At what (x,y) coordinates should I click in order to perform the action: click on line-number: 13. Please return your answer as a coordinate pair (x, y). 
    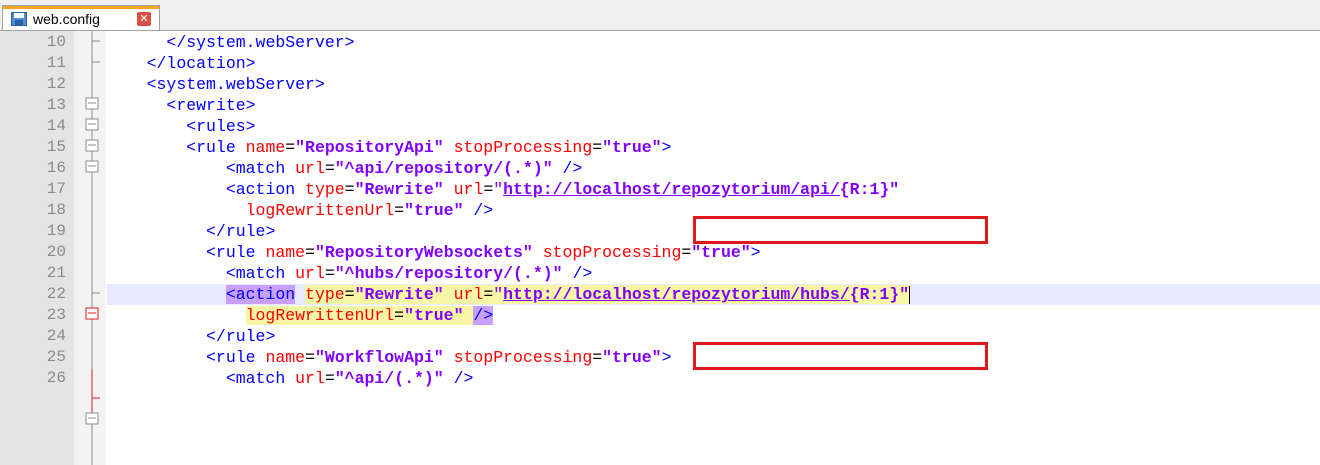
    Looking at the image, I should click on (56, 105).